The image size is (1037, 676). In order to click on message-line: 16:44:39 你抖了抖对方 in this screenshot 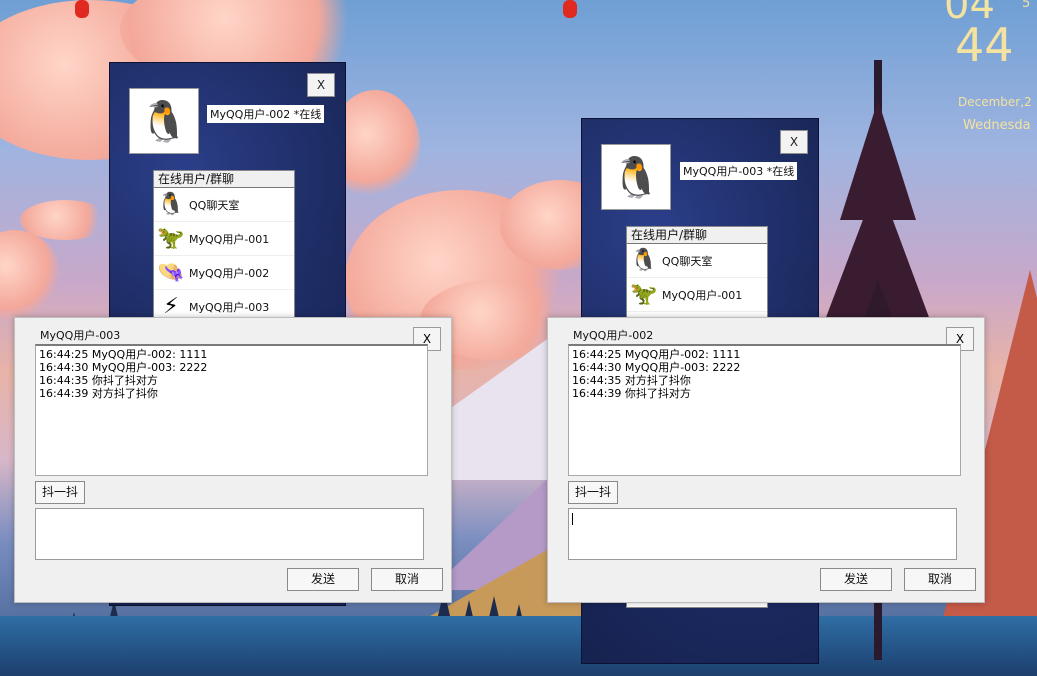, I will do `click(631, 393)`.